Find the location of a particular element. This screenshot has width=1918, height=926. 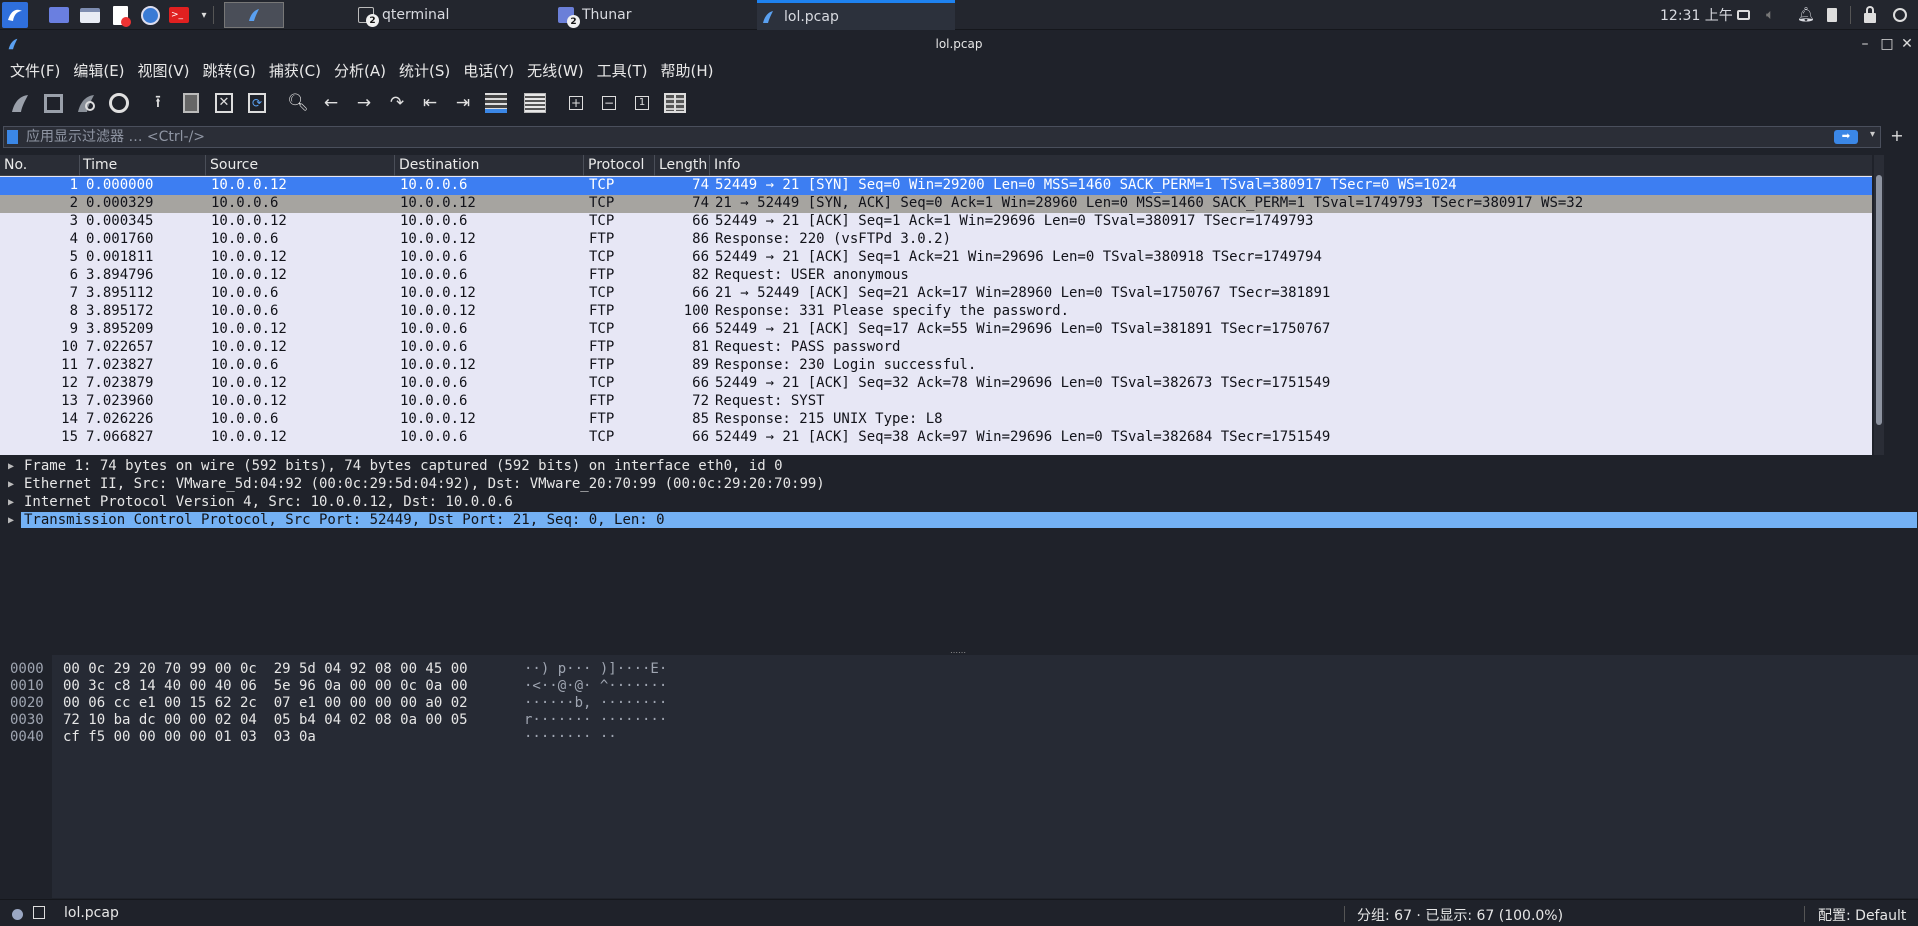

volume-icon: 🔈︎ is located at coordinates (1770, 15).